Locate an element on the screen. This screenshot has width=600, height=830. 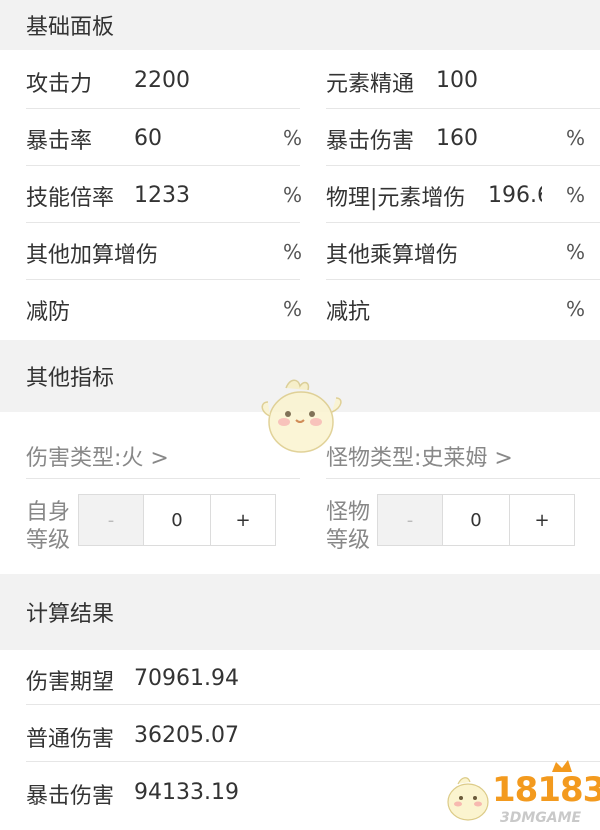
res-red-label: 减抗 is located at coordinates (348, 312).